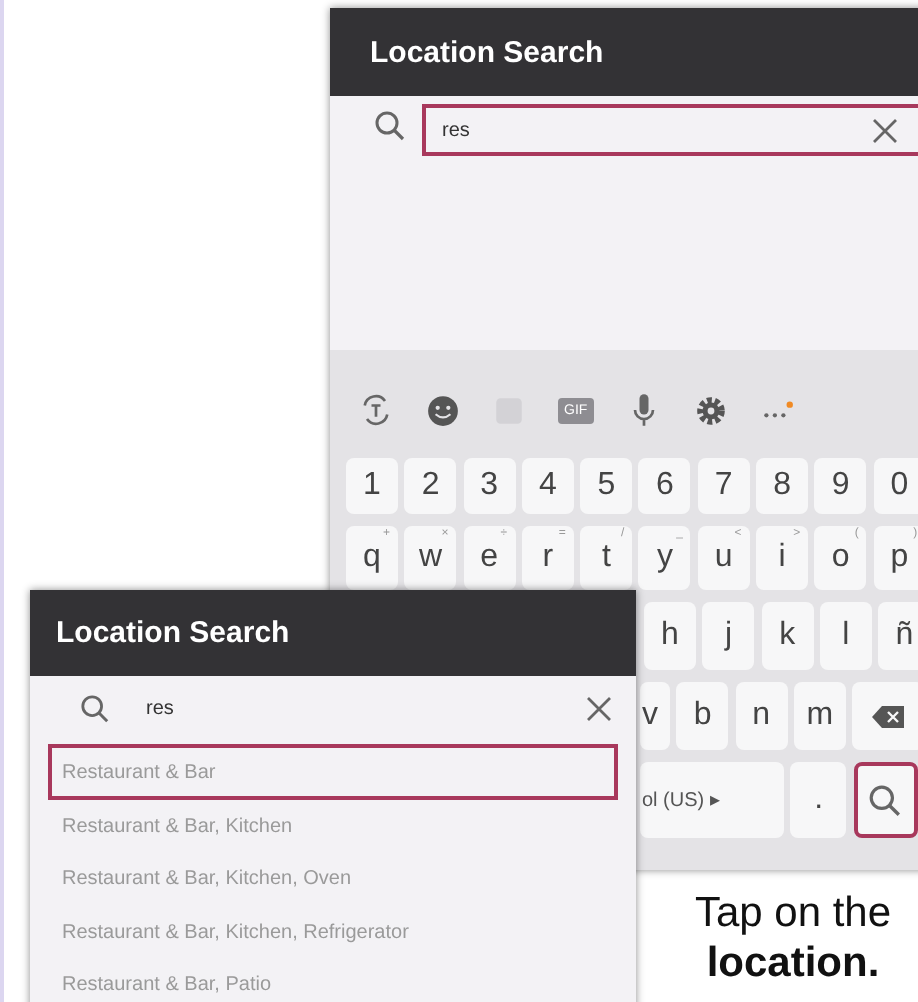 The image size is (918, 1002). I want to click on keyboard-key: 3, so click(489, 486).